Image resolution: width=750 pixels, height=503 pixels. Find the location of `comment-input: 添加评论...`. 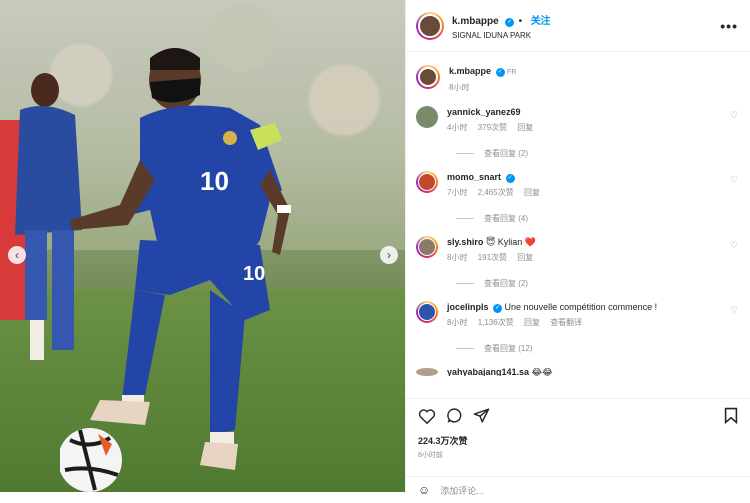

comment-input: 添加评论... is located at coordinates (462, 490).